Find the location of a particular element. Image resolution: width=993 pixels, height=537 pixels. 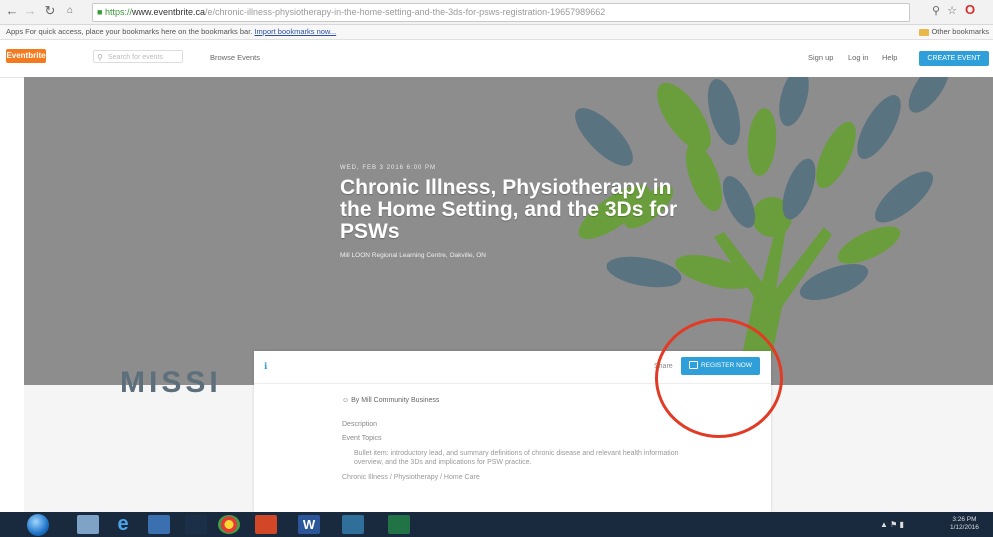

zoom-icon: ⚲ is located at coordinates (936, 11).